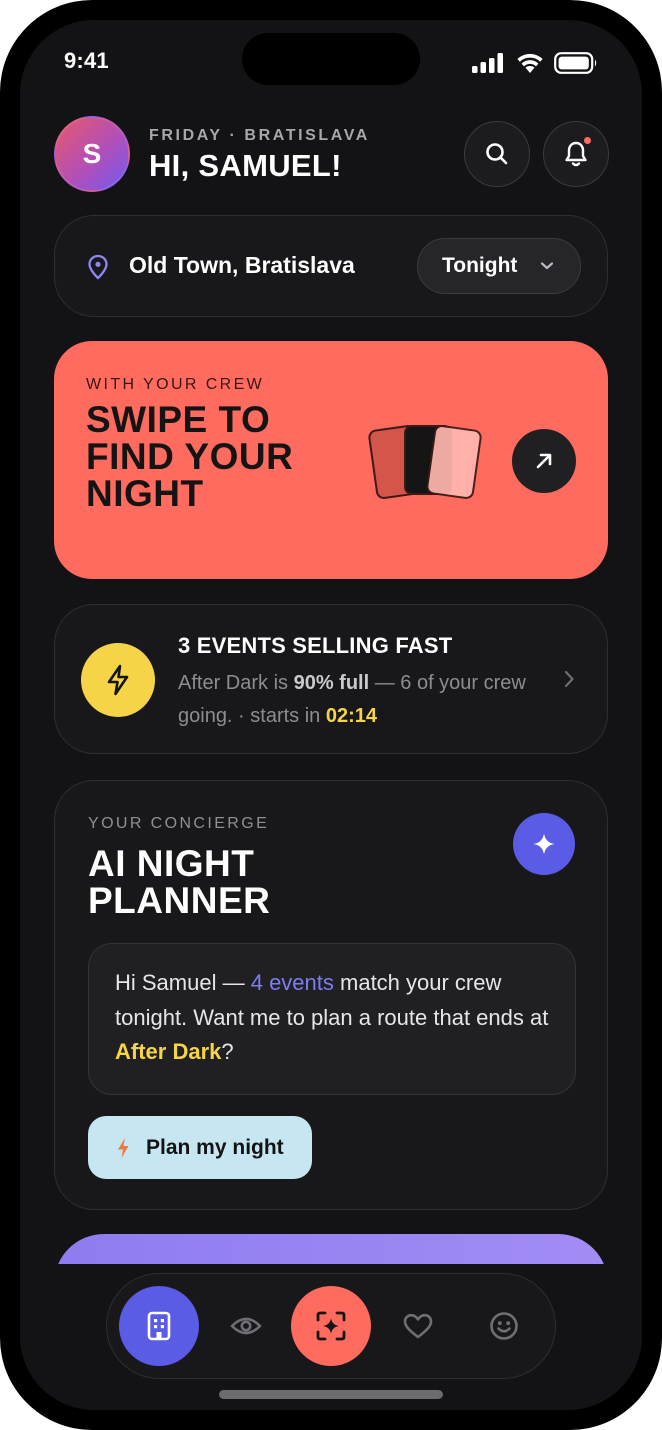 The width and height of the screenshot is (662, 1430). I want to click on swipe-eyebrow: WITH YOUR CREW, so click(175, 384).